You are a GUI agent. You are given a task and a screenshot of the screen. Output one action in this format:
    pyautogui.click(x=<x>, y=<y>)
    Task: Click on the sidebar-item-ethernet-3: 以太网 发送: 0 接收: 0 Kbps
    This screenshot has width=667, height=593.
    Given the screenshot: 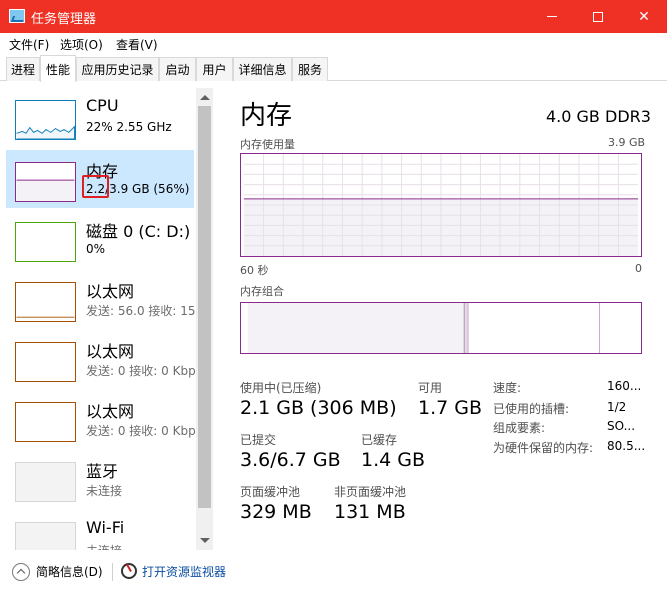 What is the action you would take?
    pyautogui.click(x=104, y=419)
    